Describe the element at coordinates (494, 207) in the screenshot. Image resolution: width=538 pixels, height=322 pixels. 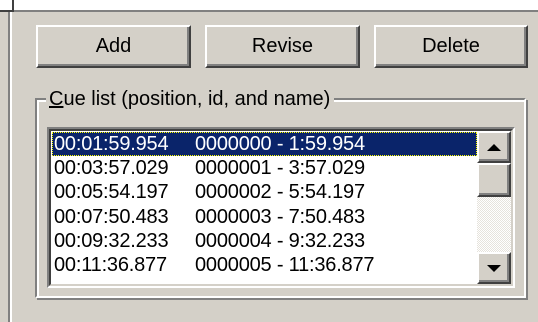
I see `vertical-scrollbar` at that location.